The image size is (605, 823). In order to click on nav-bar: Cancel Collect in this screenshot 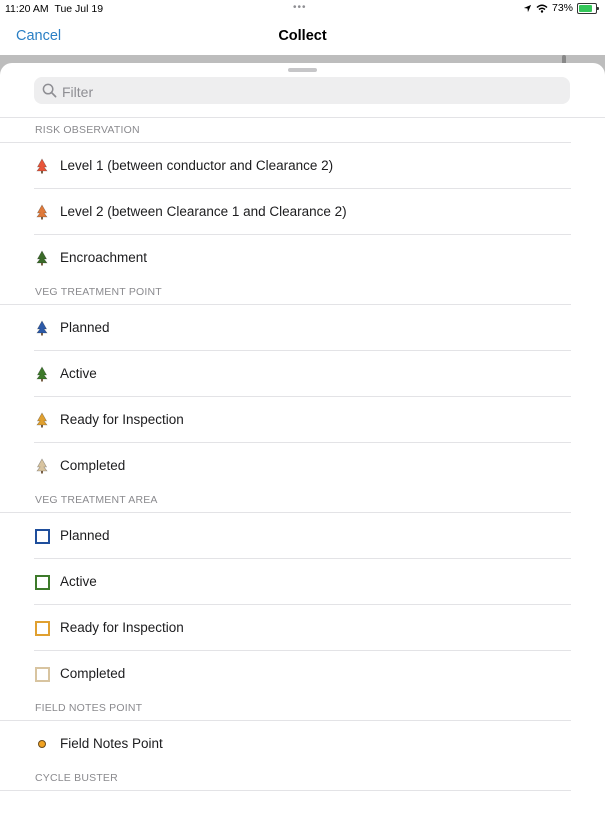, I will do `click(302, 37)`.